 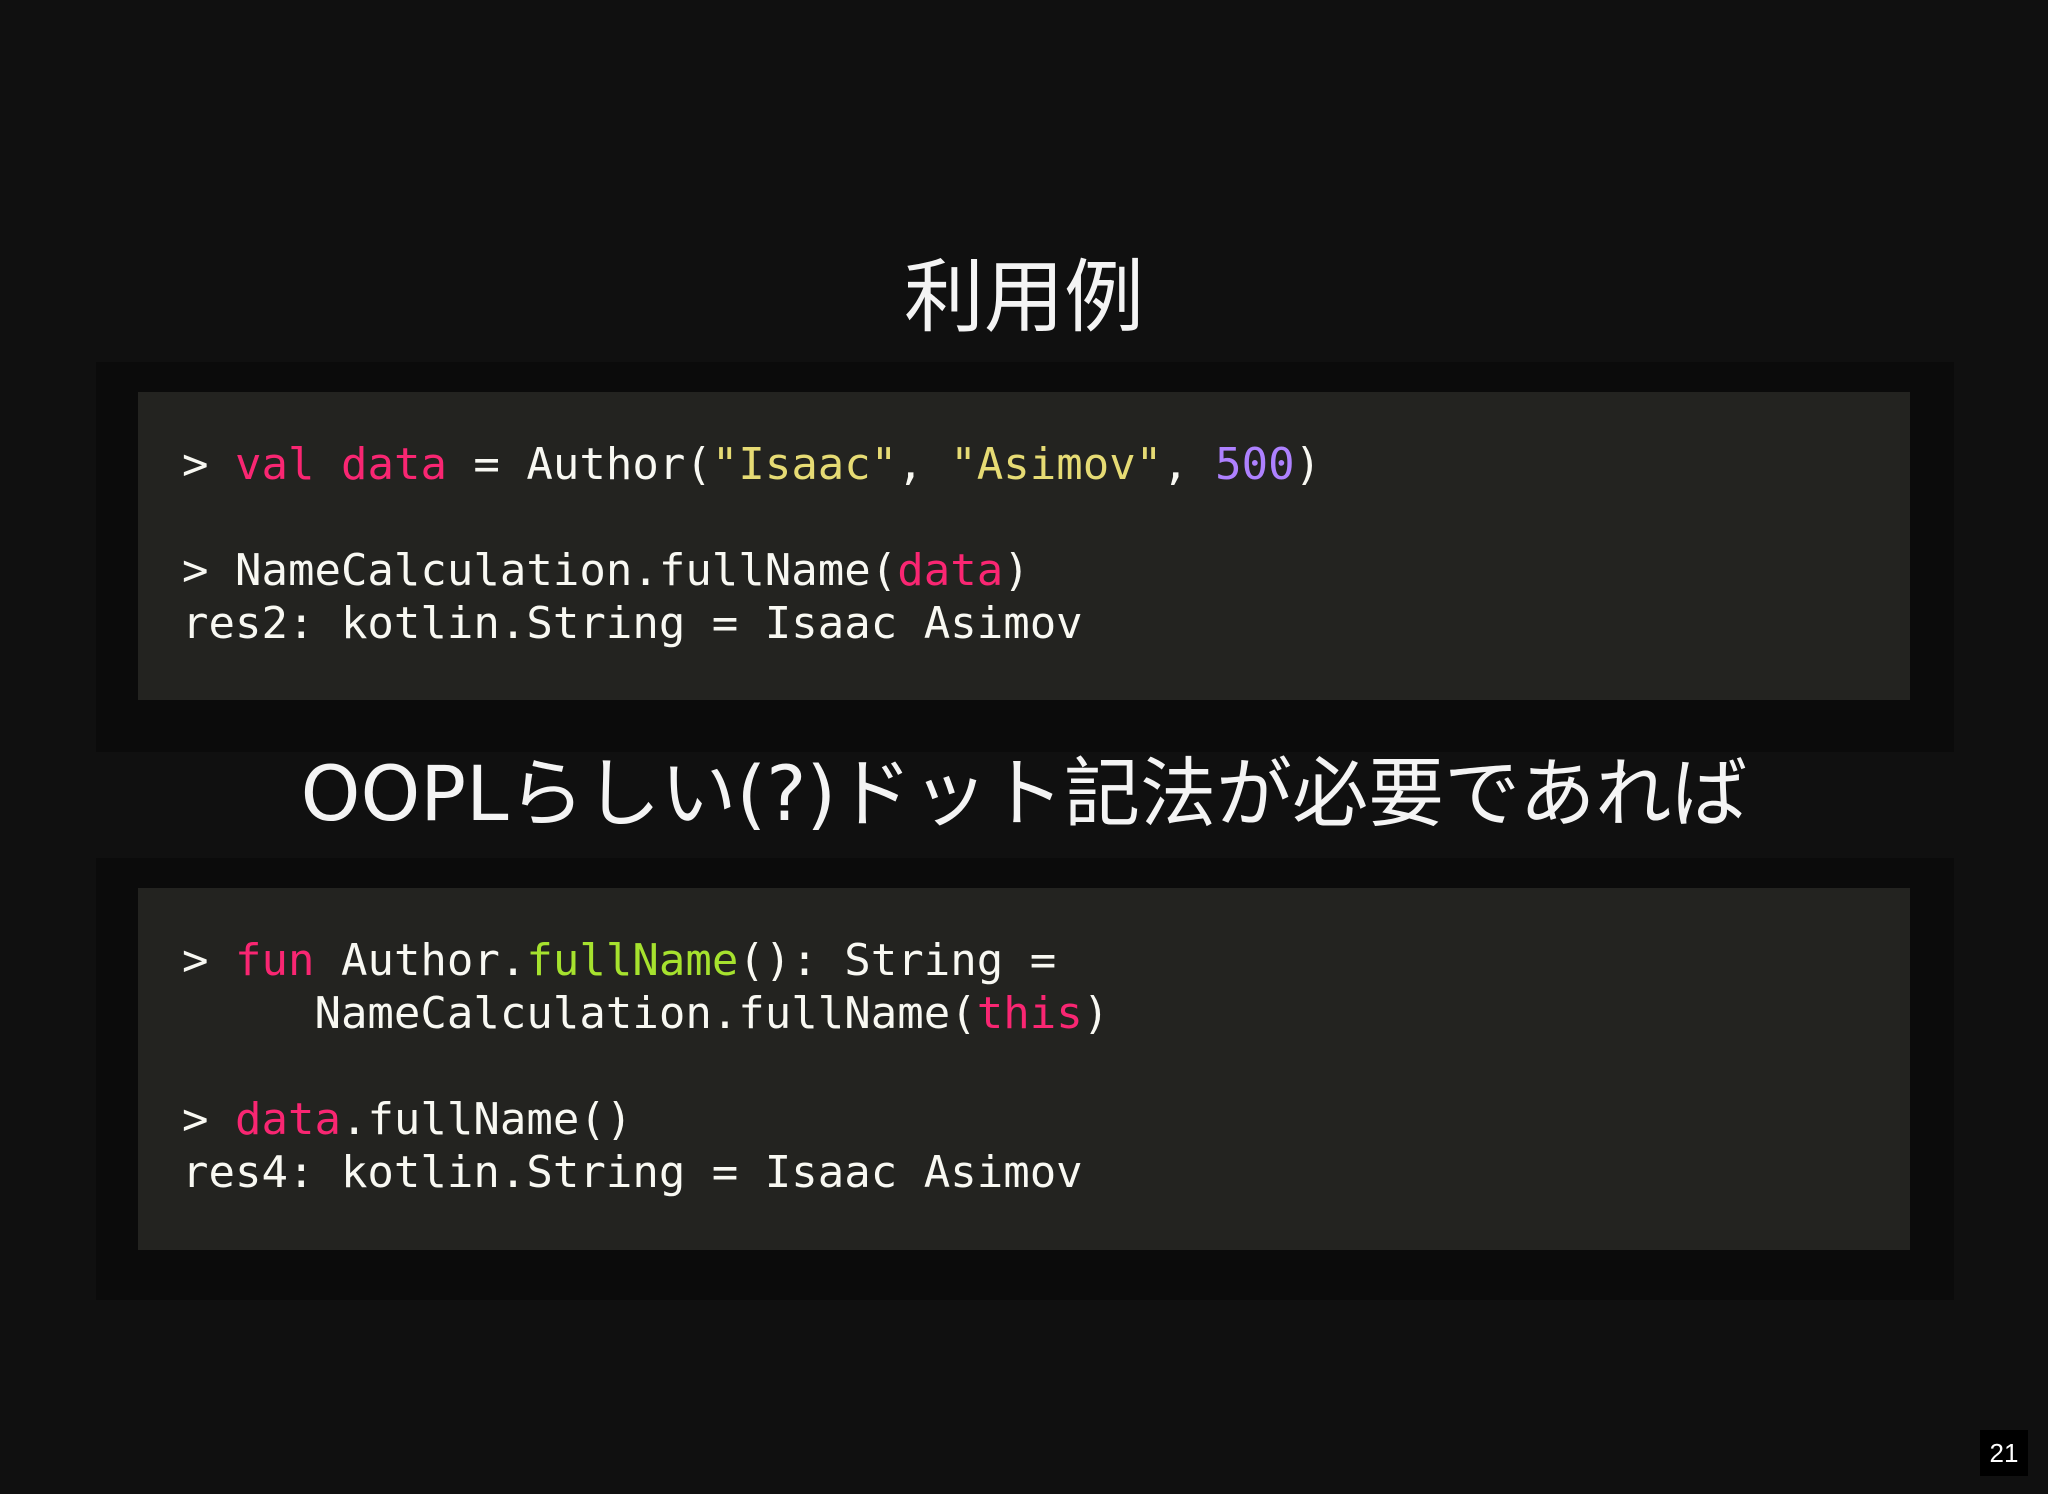 I want to click on keyword-this: this, so click(x=1029, y=1013).